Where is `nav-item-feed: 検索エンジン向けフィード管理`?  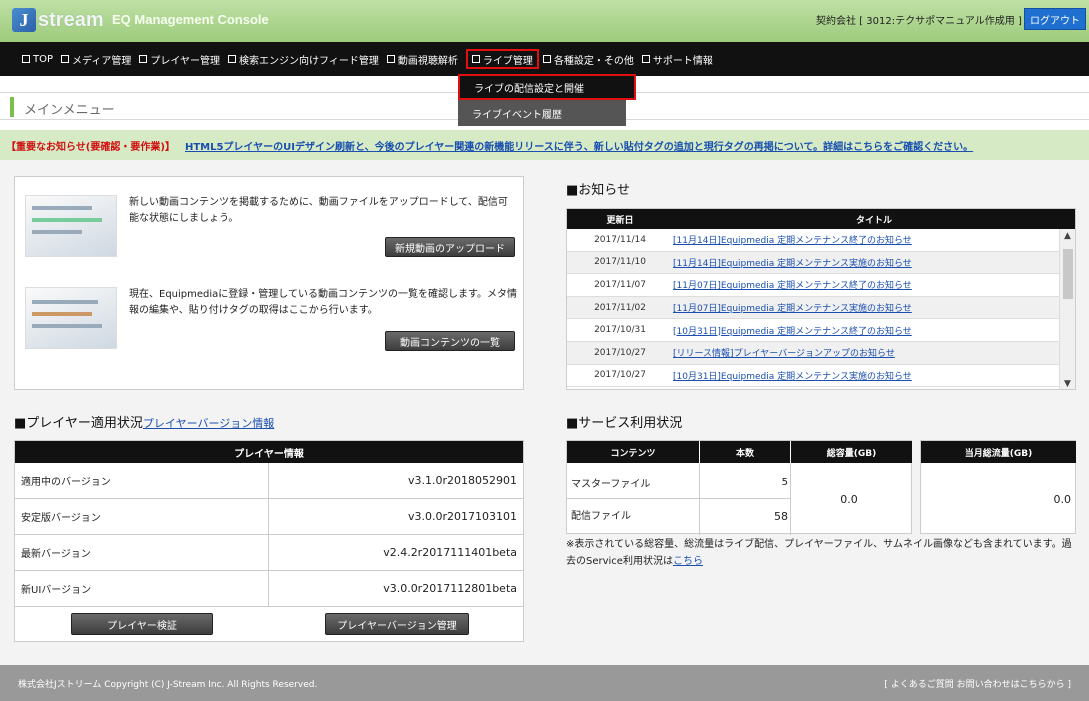 nav-item-feed: 検索エンジン向けフィード管理 is located at coordinates (303, 59).